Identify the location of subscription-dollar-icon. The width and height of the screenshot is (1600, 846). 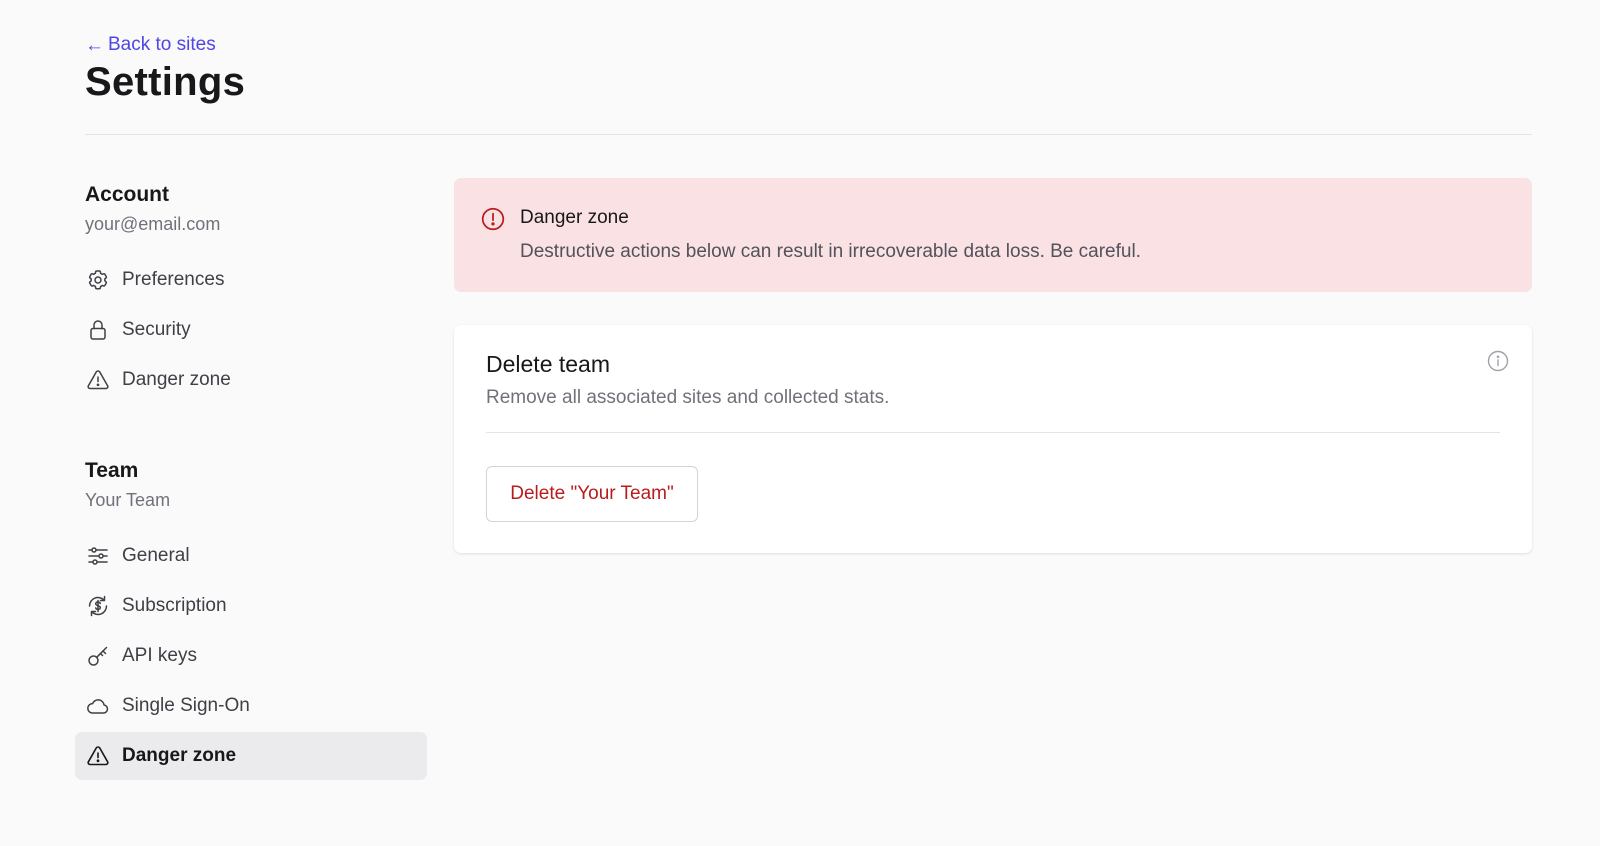
(98, 606).